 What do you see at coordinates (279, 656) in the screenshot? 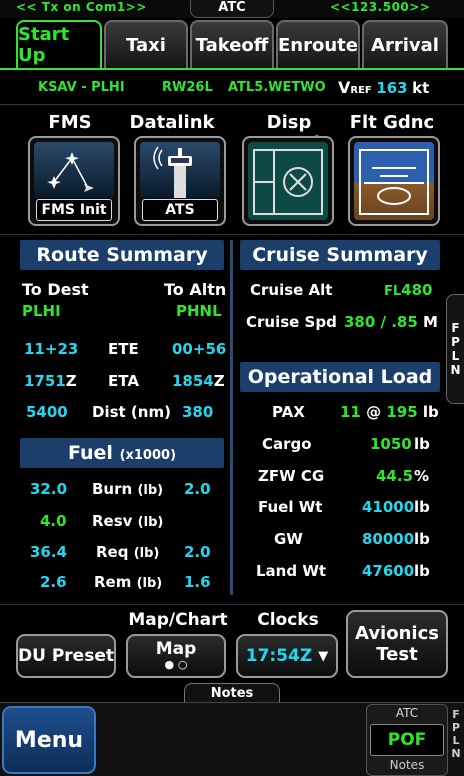
I see `clock-value: 17:54Z` at bounding box center [279, 656].